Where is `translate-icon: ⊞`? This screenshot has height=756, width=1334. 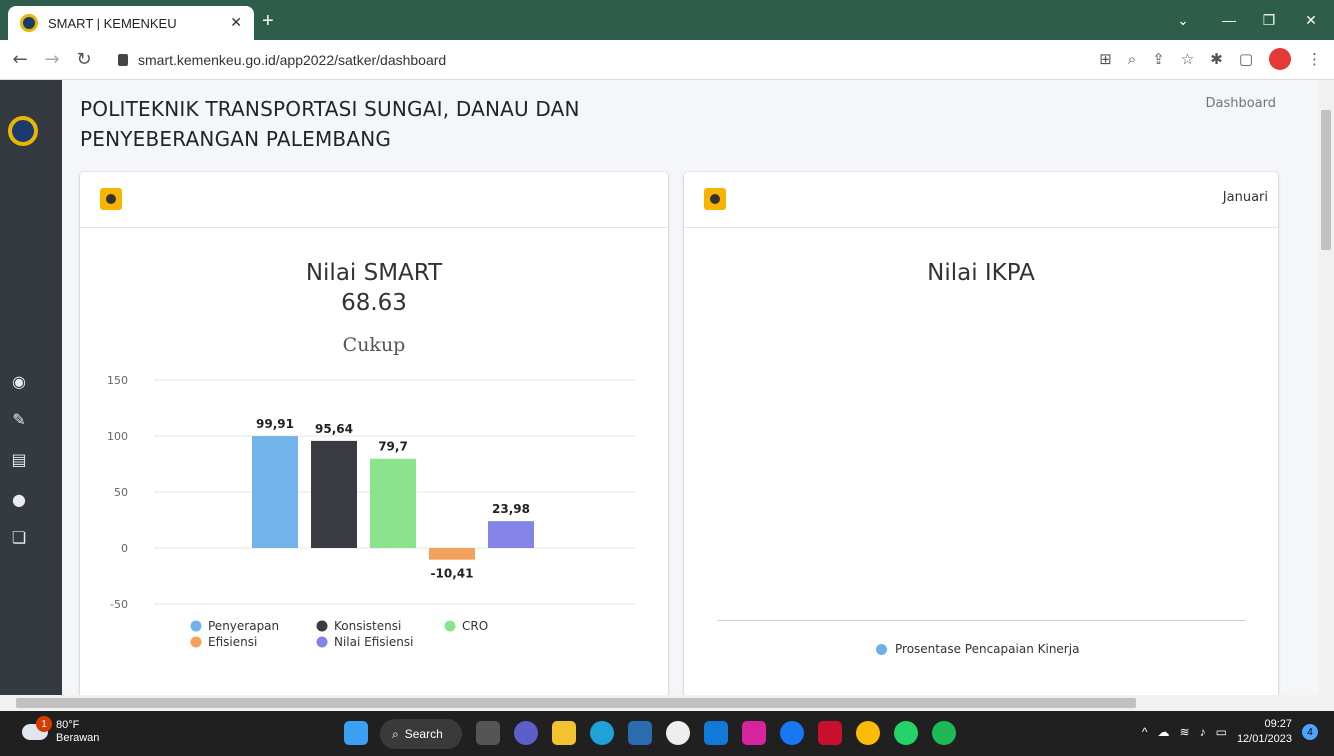
translate-icon: ⊞ is located at coordinates (1105, 59).